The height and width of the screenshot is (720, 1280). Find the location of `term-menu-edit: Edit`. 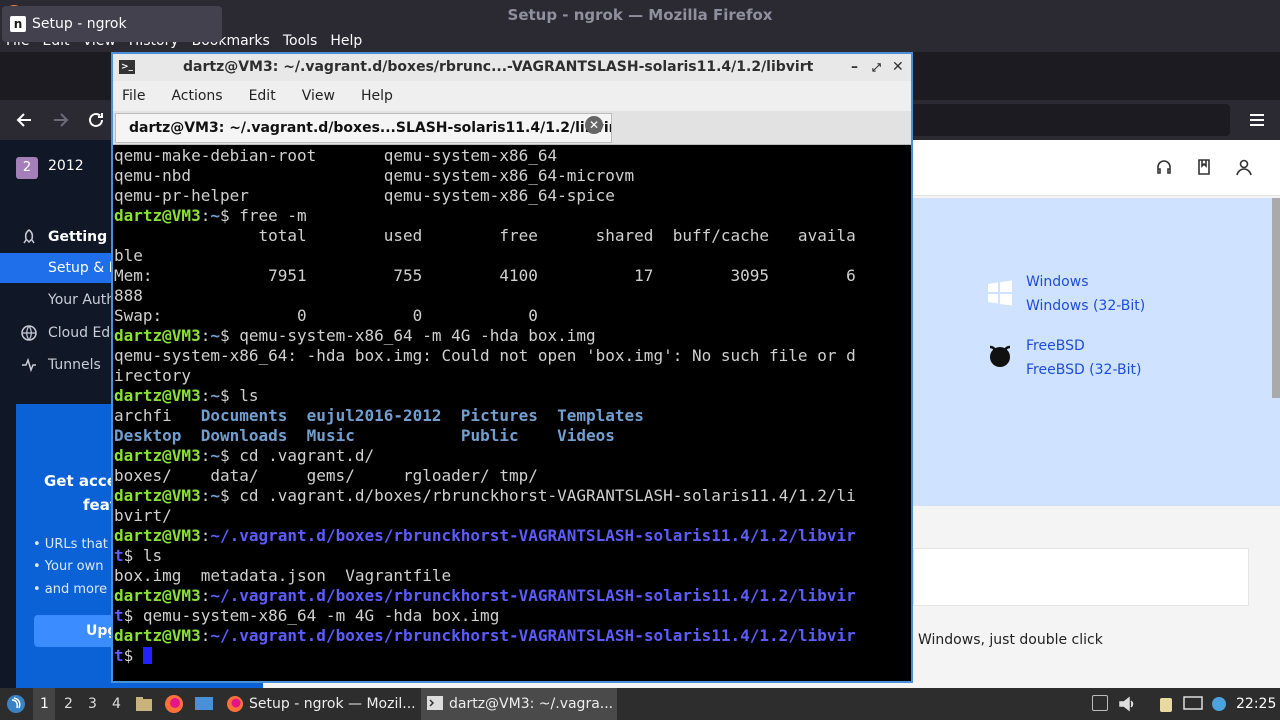

term-menu-edit: Edit is located at coordinates (262, 96).